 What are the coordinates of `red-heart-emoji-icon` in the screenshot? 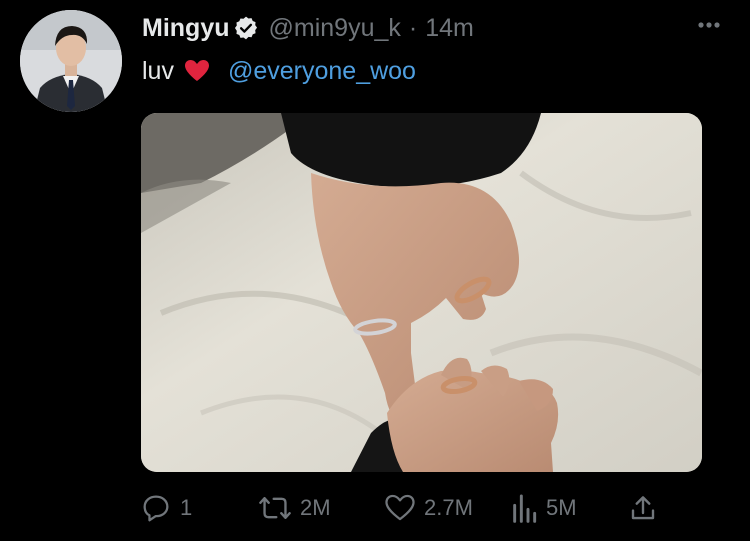 It's located at (197, 71).